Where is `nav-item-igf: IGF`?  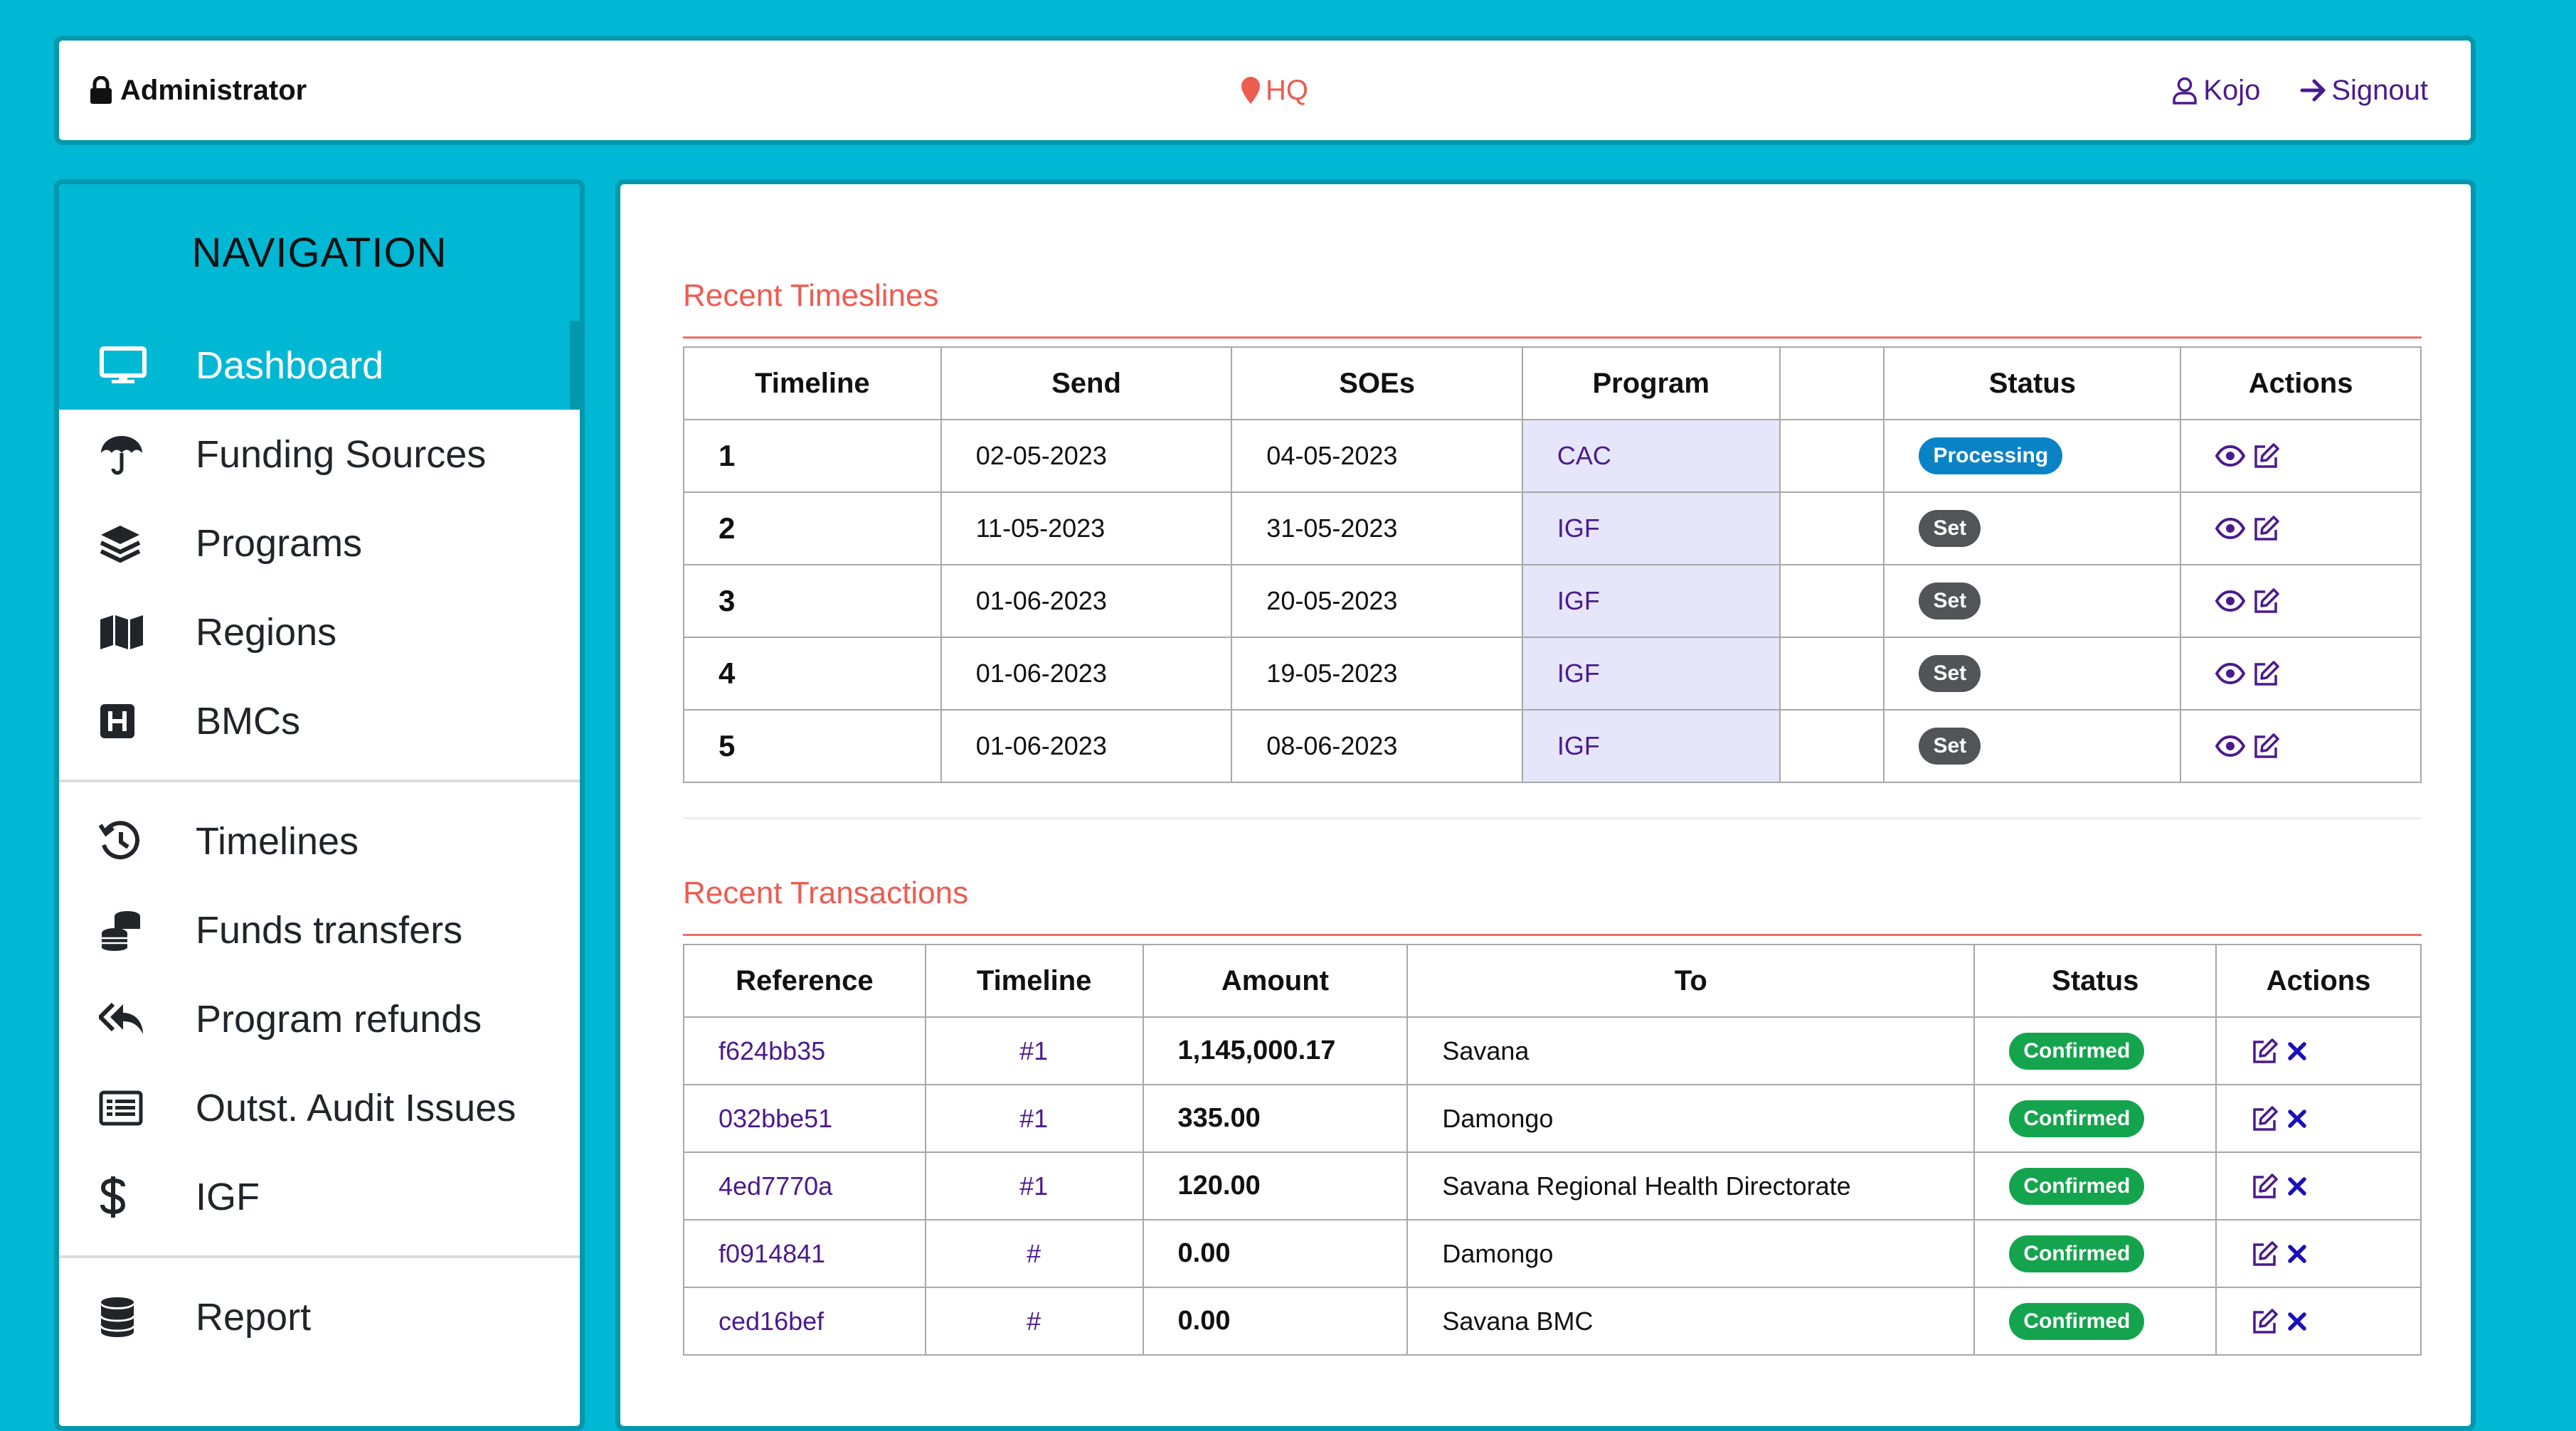
nav-item-igf: IGF is located at coordinates (319, 1196).